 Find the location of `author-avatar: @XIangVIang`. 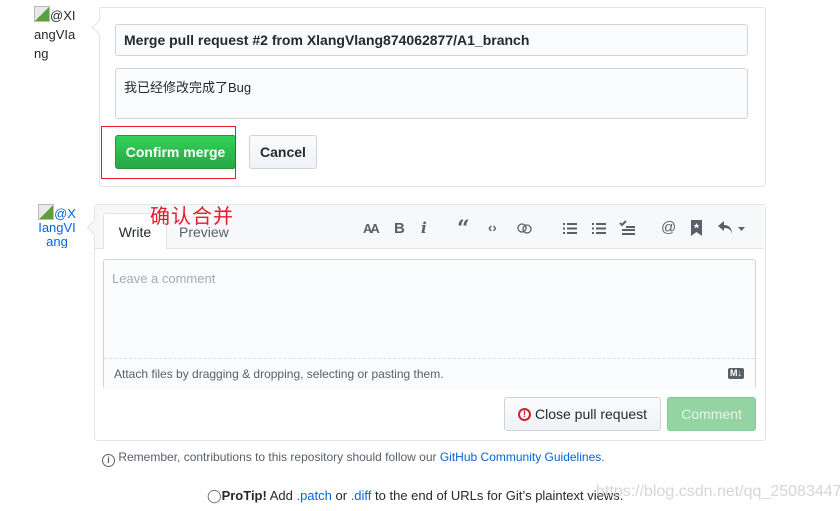

author-avatar: @XIangVIang is located at coordinates (56, 36).